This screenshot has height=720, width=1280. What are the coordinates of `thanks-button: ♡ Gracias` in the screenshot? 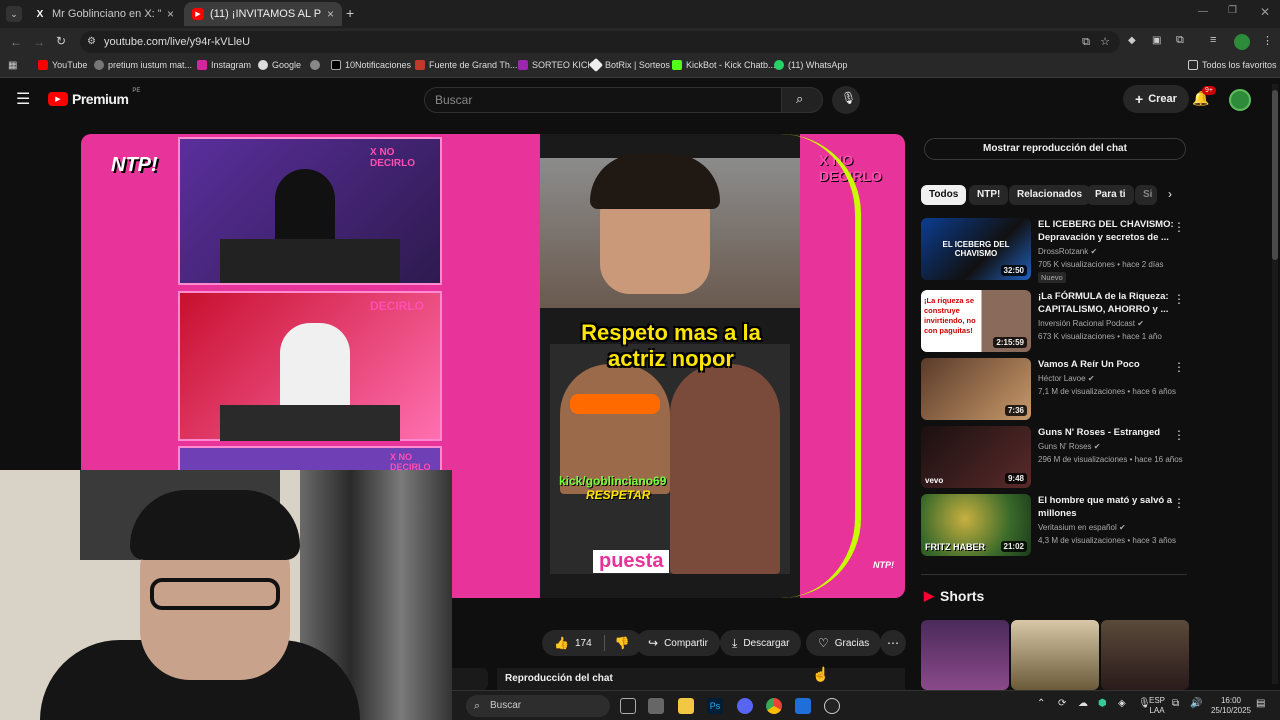 It's located at (844, 643).